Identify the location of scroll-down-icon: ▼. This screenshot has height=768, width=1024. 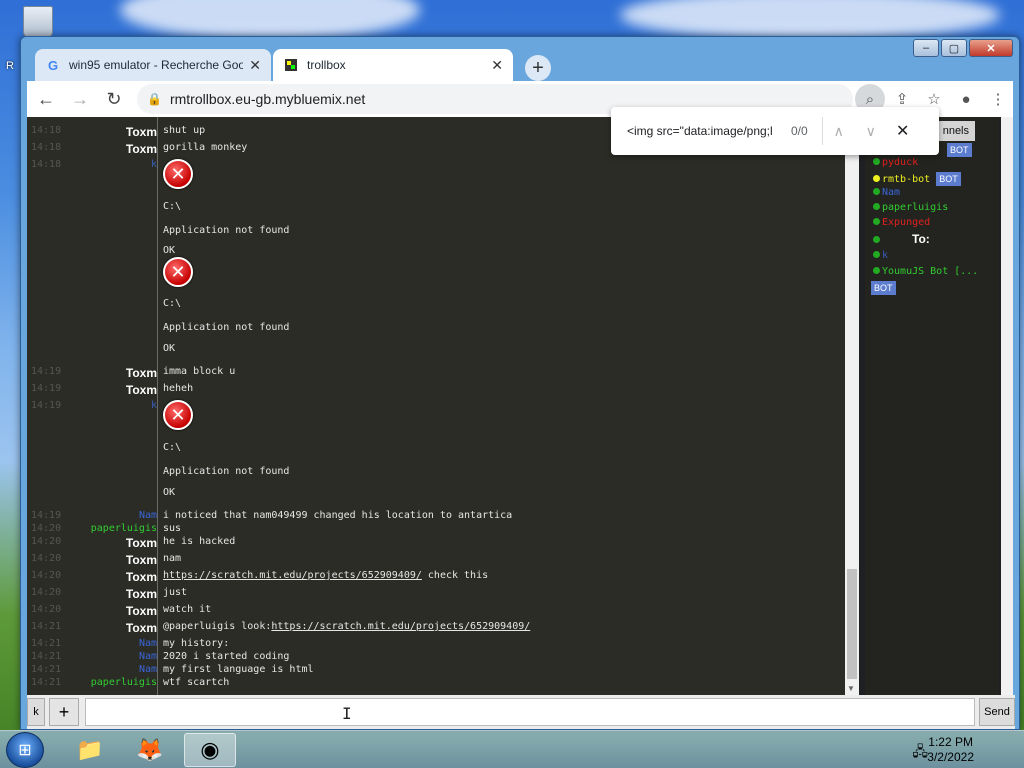
(851, 688).